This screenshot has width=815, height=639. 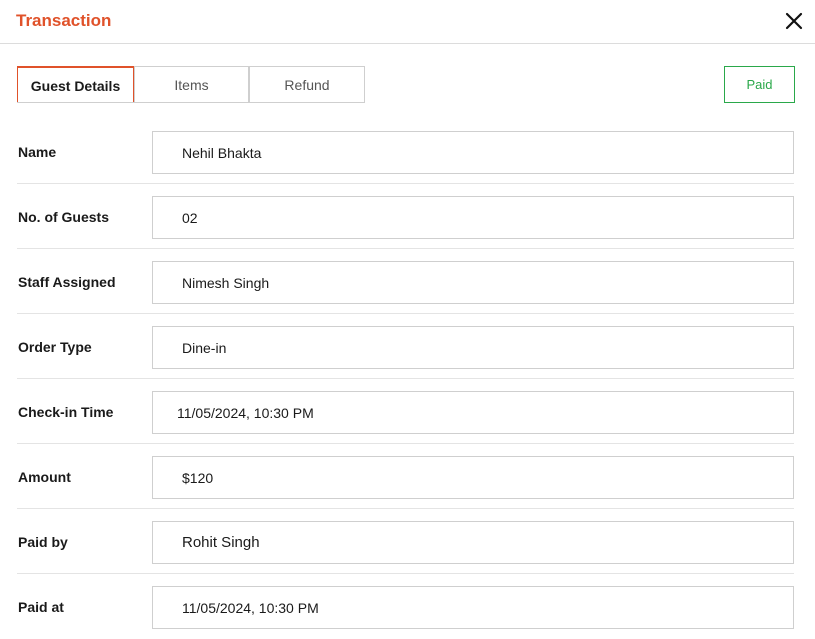 What do you see at coordinates (473, 412) in the screenshot?
I see `checkin-field: 11/05/2024, 10:30 PM` at bounding box center [473, 412].